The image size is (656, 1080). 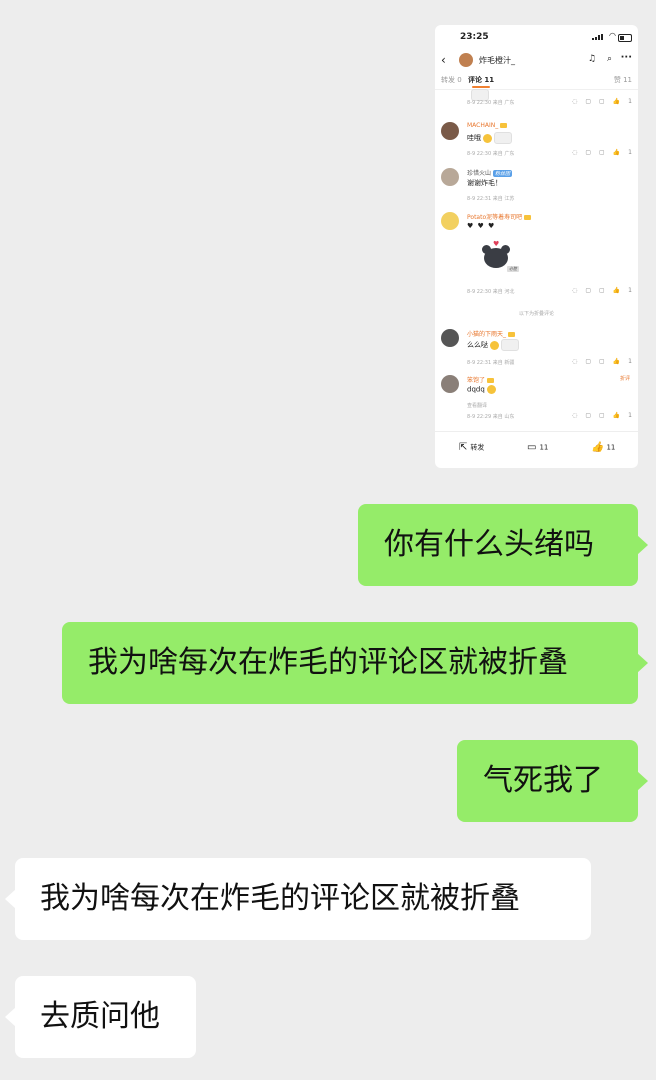 I want to click on message-bubble-outgoing: 你有什么头绪吗, so click(x=503, y=545).